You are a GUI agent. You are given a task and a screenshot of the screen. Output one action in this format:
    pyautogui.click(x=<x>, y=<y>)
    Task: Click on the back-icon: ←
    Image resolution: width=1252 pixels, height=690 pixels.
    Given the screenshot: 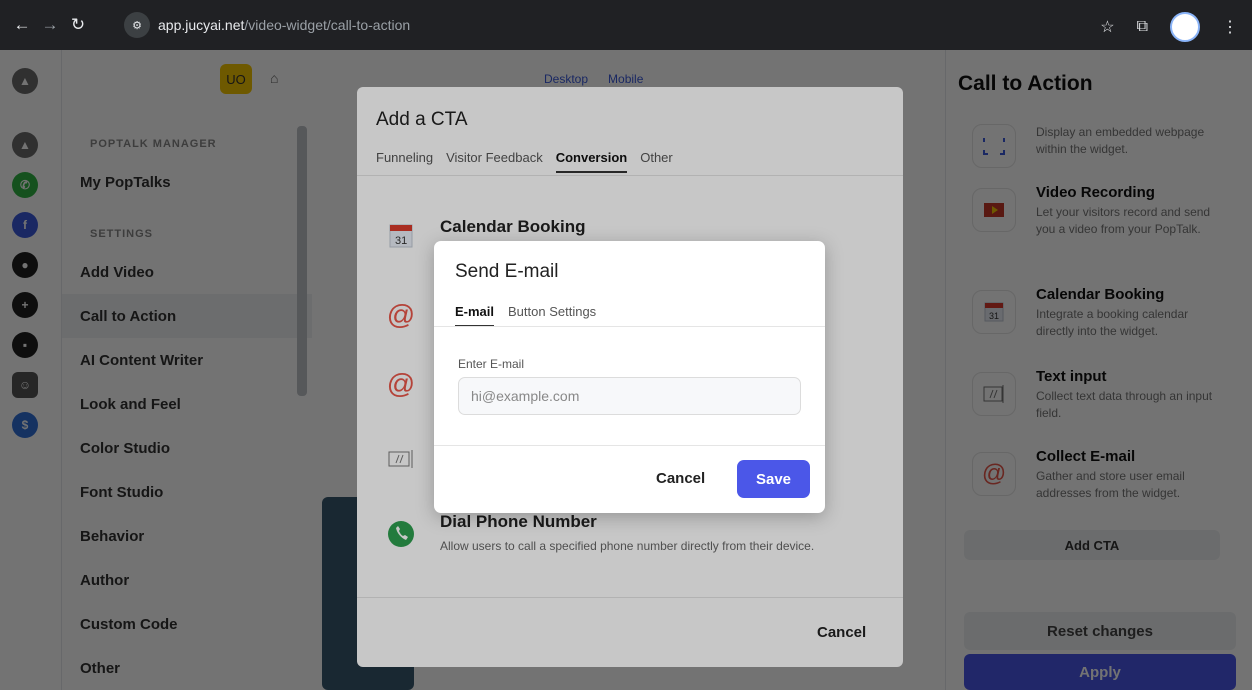 What is the action you would take?
    pyautogui.click(x=22, y=25)
    